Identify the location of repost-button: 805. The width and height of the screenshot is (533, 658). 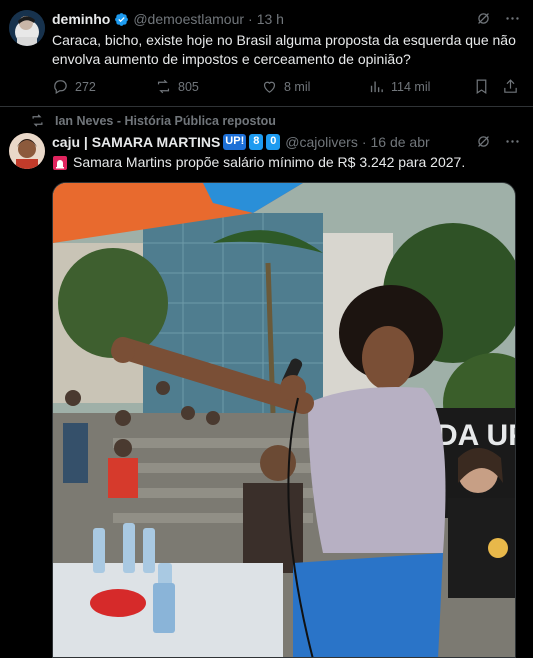
(177, 86).